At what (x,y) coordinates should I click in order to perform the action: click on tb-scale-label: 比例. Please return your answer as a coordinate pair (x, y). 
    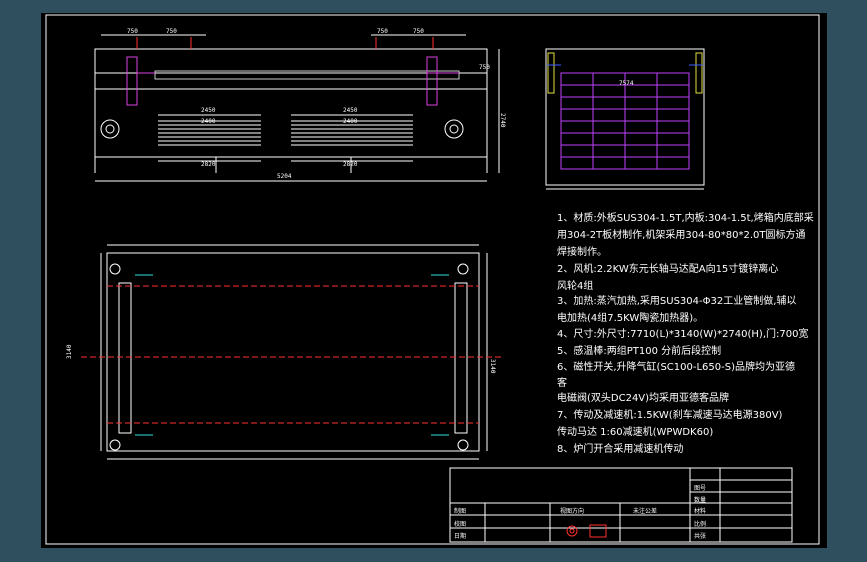
    Looking at the image, I should click on (700, 524).